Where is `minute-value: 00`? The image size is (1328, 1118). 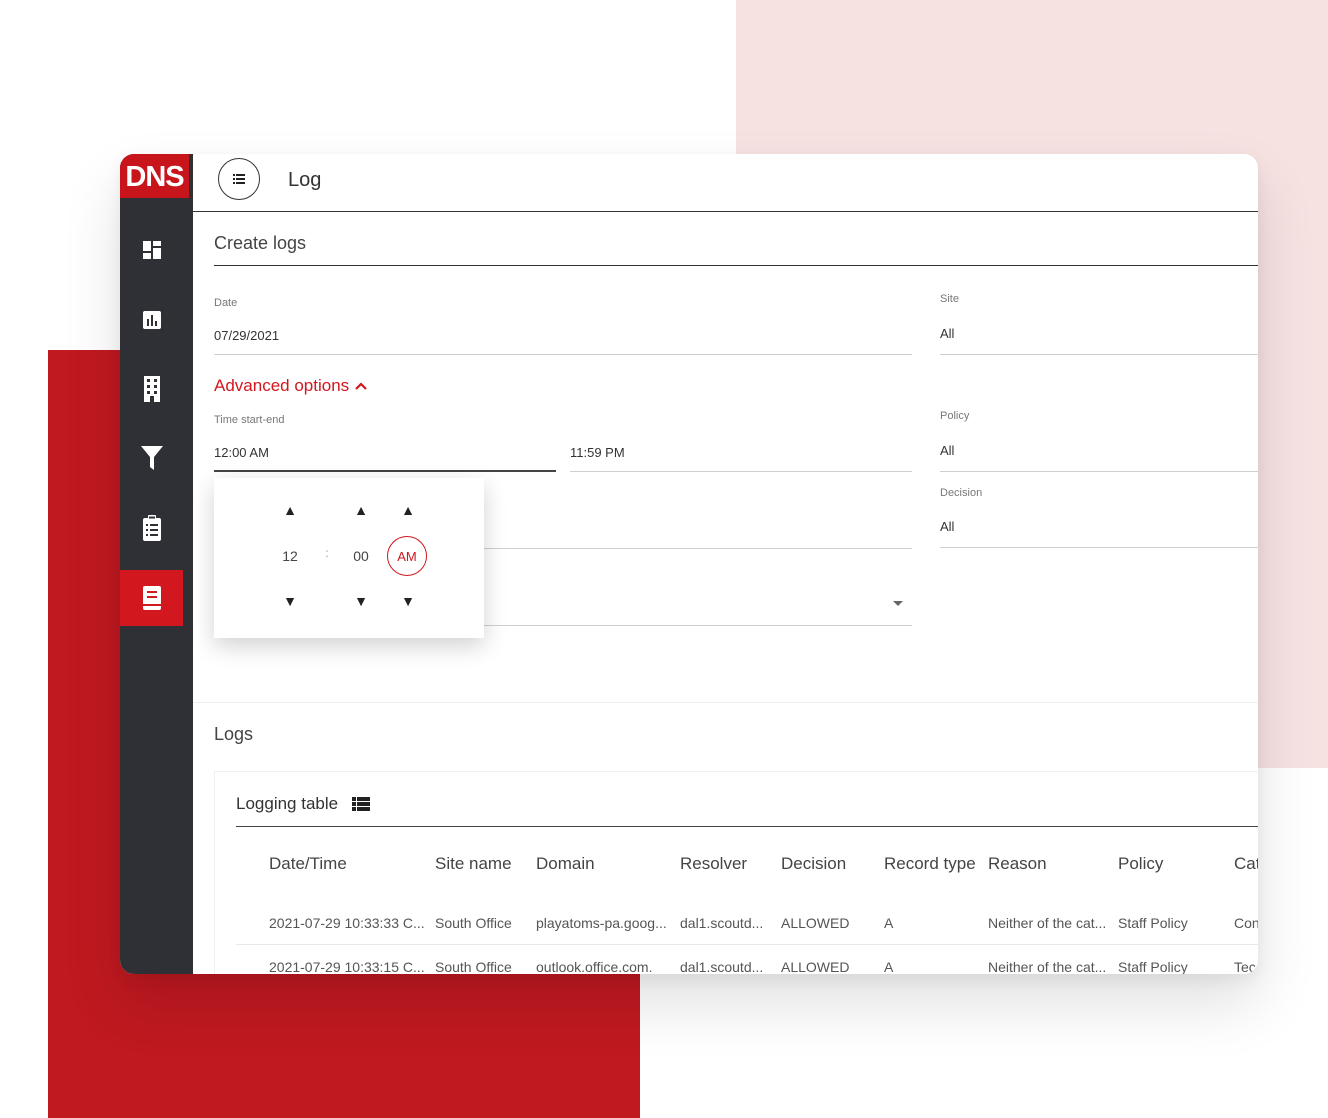
minute-value: 00 is located at coordinates (361, 556).